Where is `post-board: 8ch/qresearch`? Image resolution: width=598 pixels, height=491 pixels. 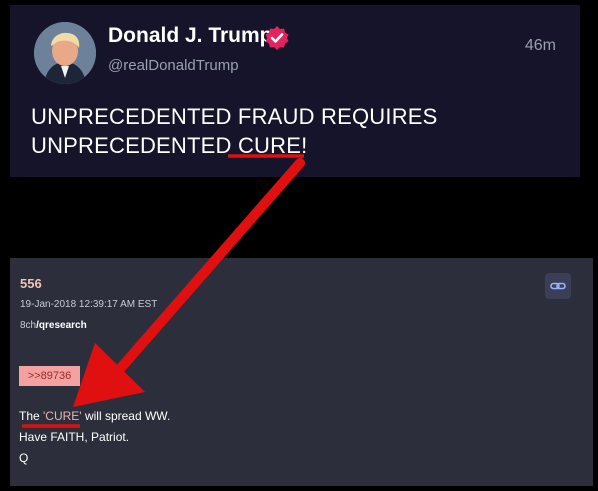
post-board: 8ch/qresearch is located at coordinates (53, 325).